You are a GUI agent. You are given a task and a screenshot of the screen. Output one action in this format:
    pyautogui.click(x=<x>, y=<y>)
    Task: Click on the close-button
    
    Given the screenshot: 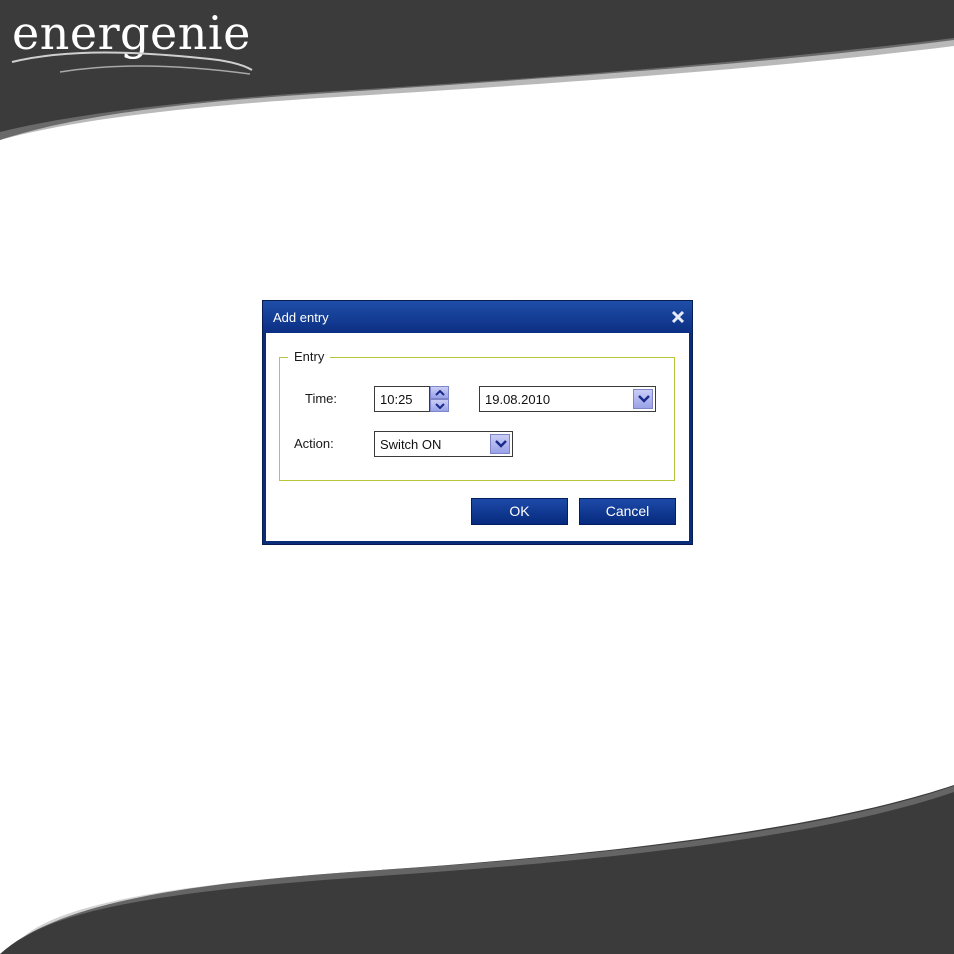 What is the action you would take?
    pyautogui.click(x=678, y=317)
    